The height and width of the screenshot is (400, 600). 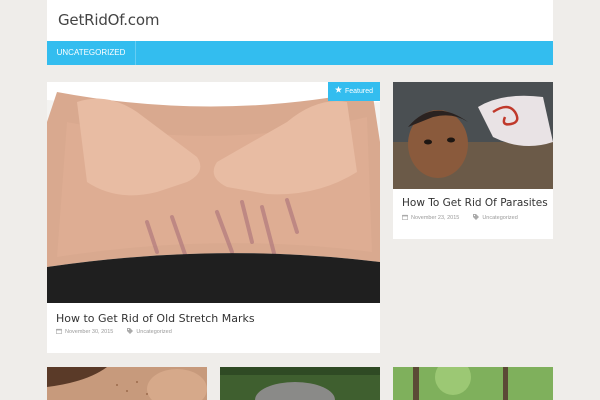 I want to click on post-meta: November 30, 2015 Uncategorized, so click(x=114, y=332).